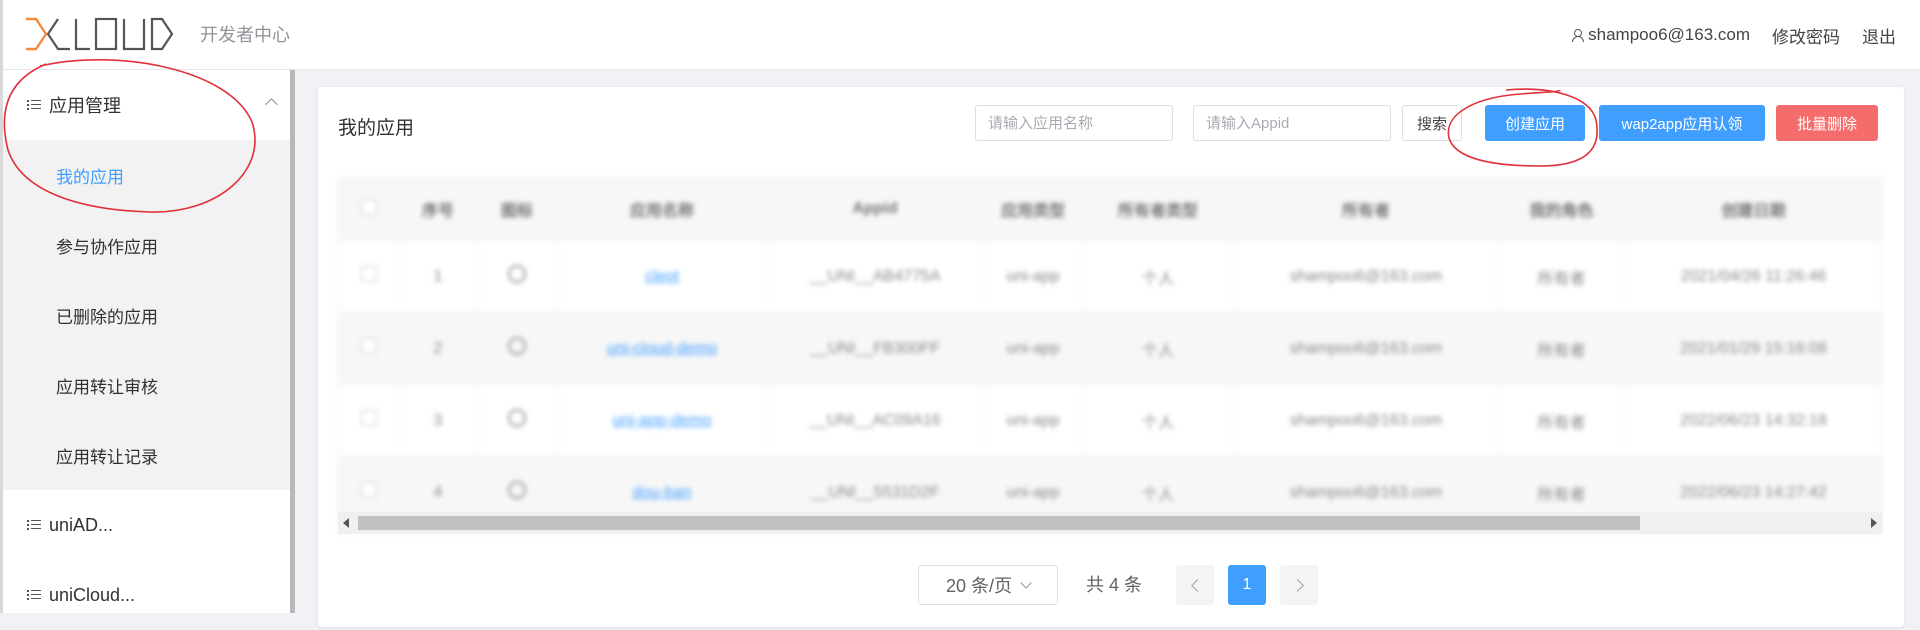  What do you see at coordinates (1874, 523) in the screenshot?
I see `scroll-right-icon` at bounding box center [1874, 523].